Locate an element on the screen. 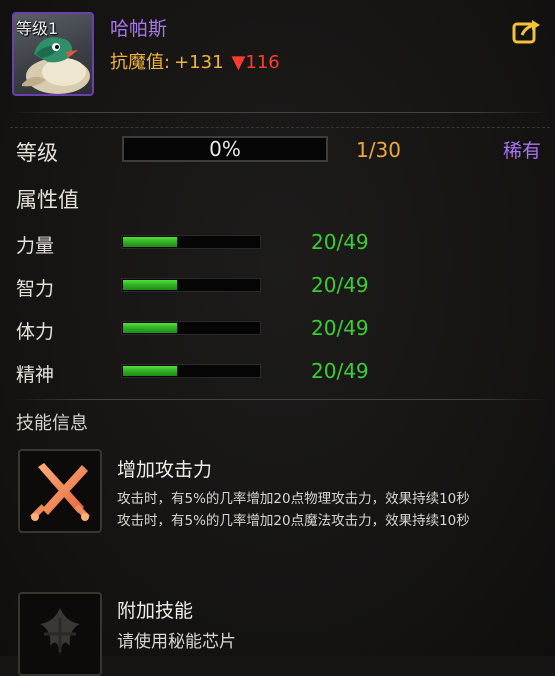 Image resolution: width=555 pixels, height=676 pixels. attr-label-strength: 力量 is located at coordinates (35, 246).